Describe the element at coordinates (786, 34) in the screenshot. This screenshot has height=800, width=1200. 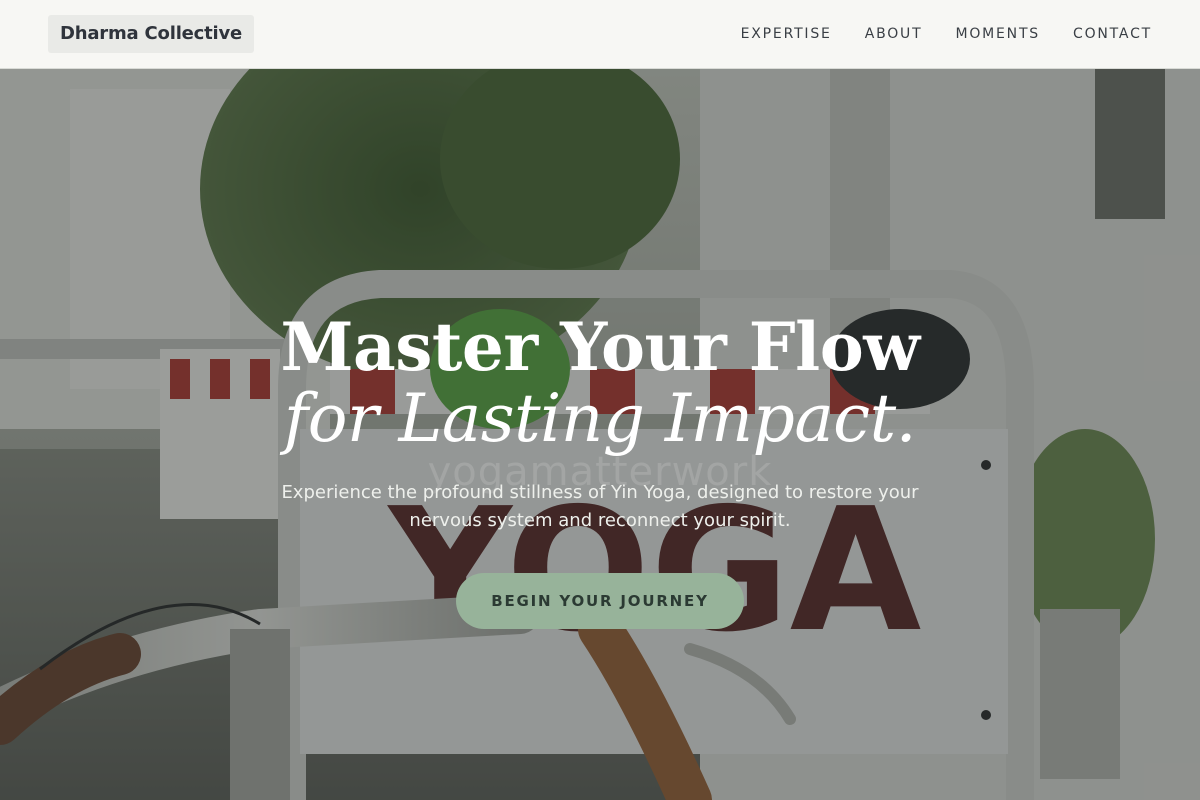
I see `nav-expertise: EXPERTISE` at that location.